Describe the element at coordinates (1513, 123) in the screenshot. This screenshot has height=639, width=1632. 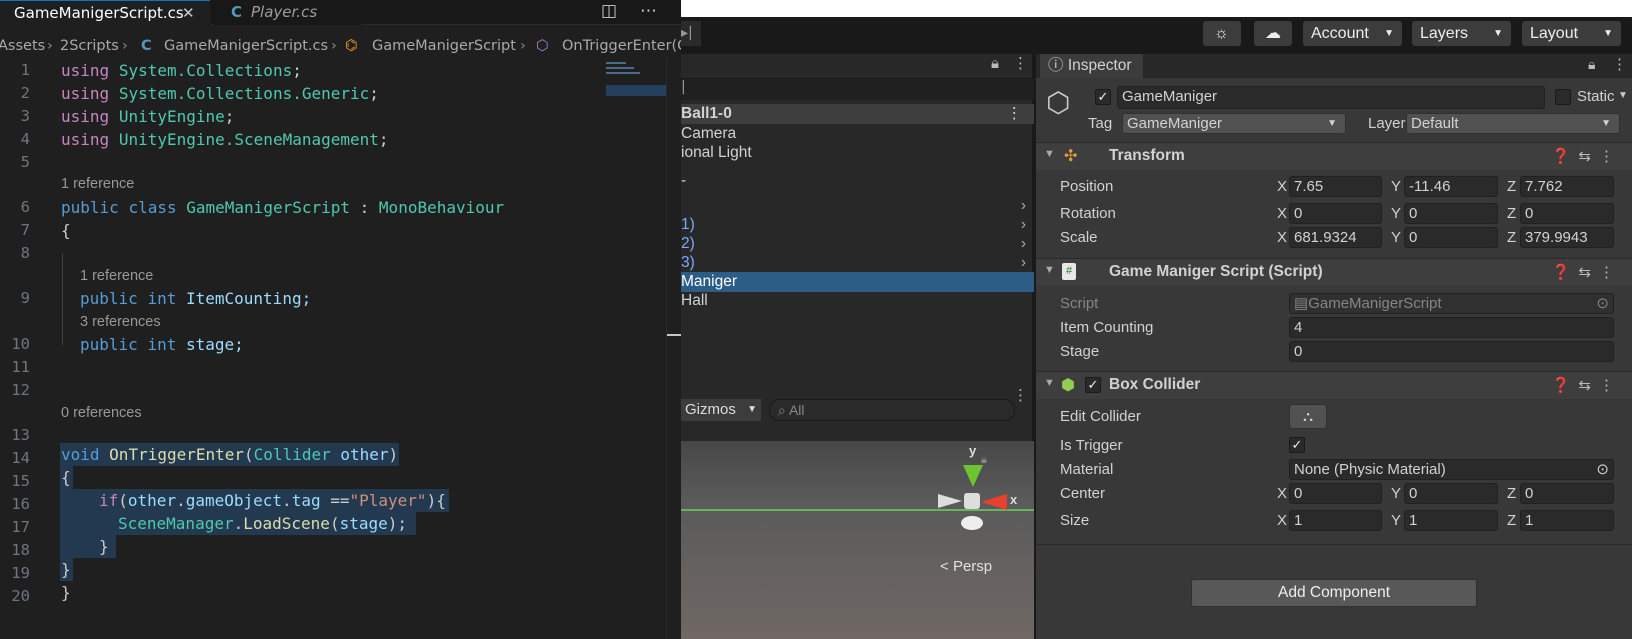
I see `layer-dropdown: Default ▼` at that location.